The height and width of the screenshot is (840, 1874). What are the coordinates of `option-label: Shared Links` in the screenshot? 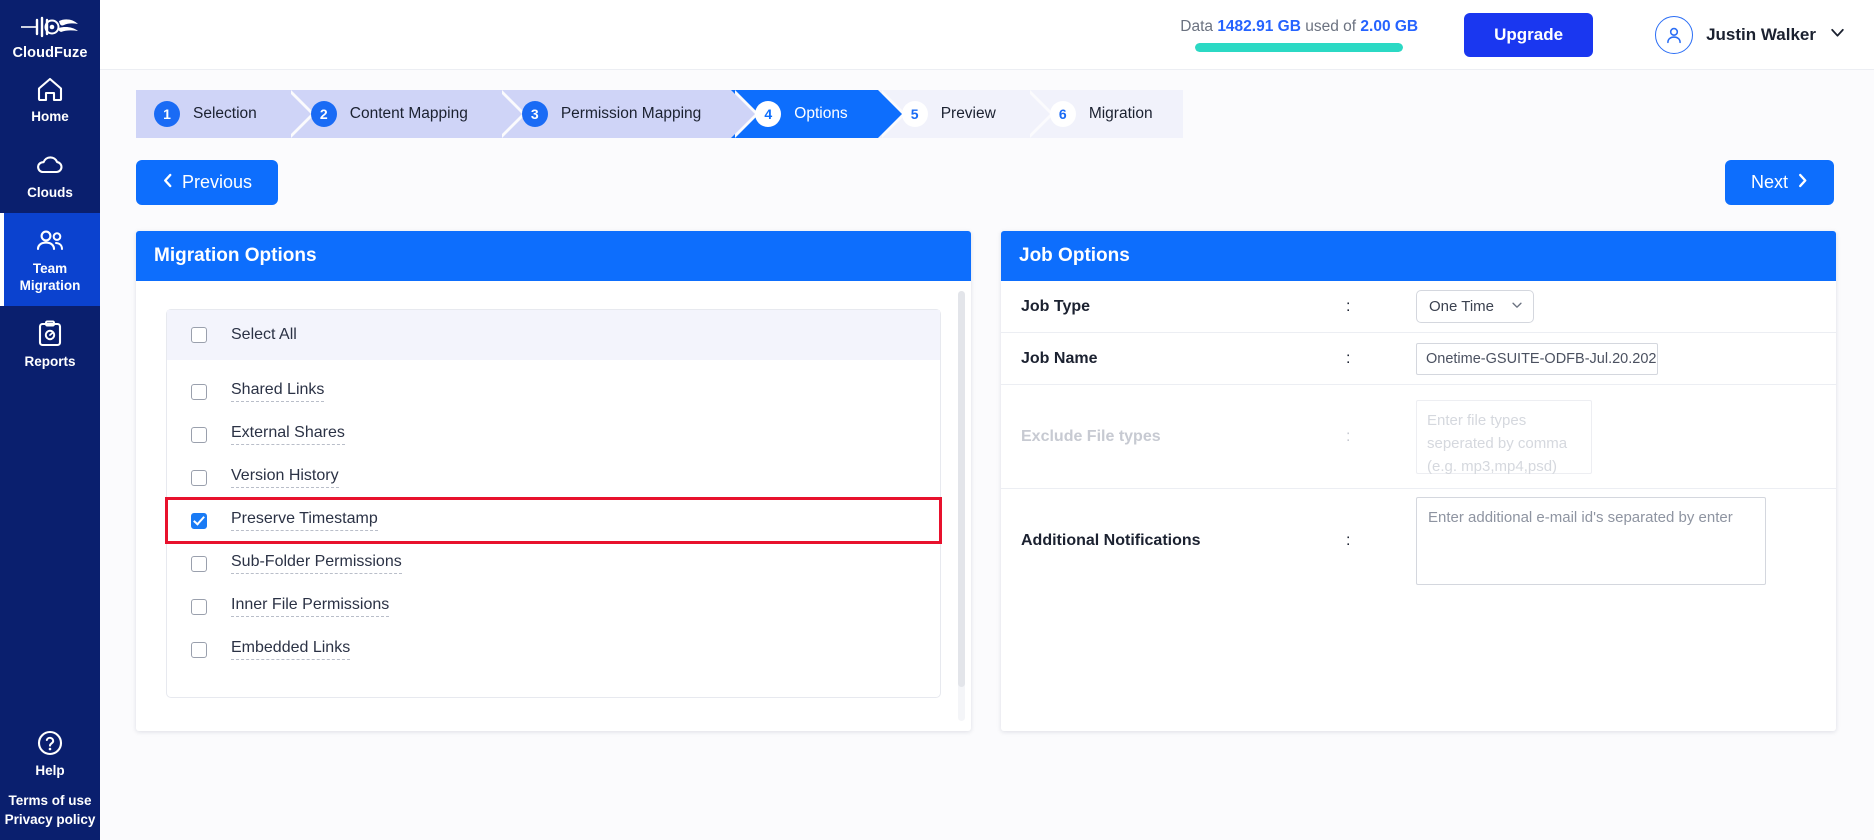 It's located at (278, 391).